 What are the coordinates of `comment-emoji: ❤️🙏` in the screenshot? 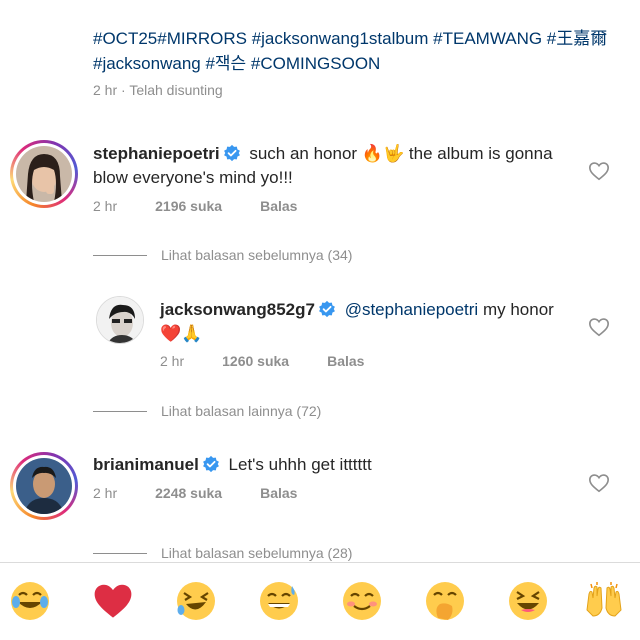 It's located at (181, 333).